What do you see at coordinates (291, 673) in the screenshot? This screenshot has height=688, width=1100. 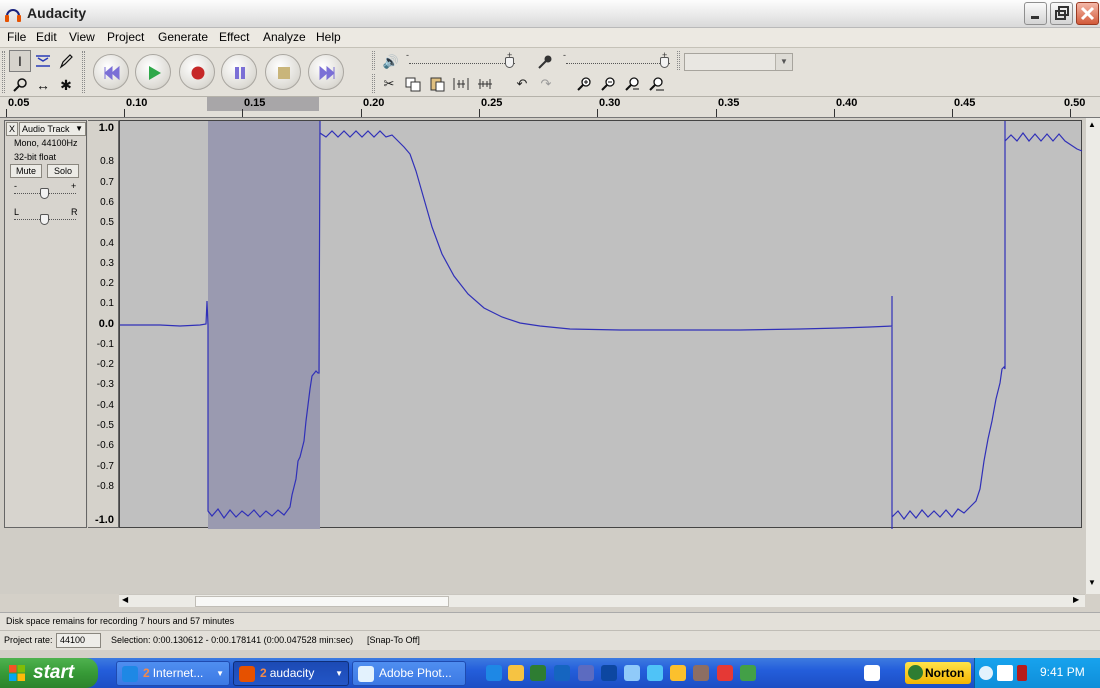 I see `taskbar-item-audacity: 2 audacity ▼` at bounding box center [291, 673].